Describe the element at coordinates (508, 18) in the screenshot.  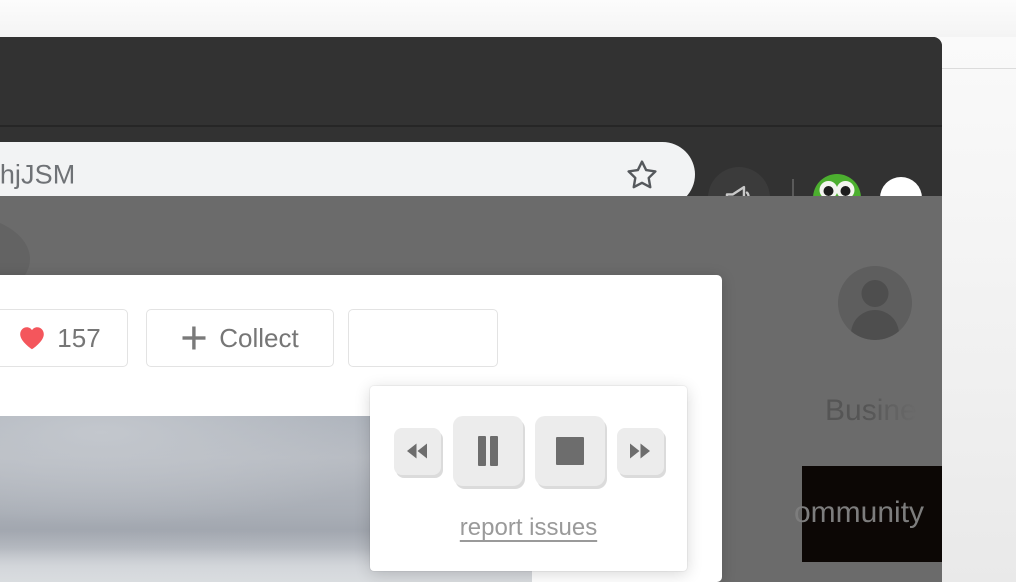
I see `desktop-top-strip` at that location.